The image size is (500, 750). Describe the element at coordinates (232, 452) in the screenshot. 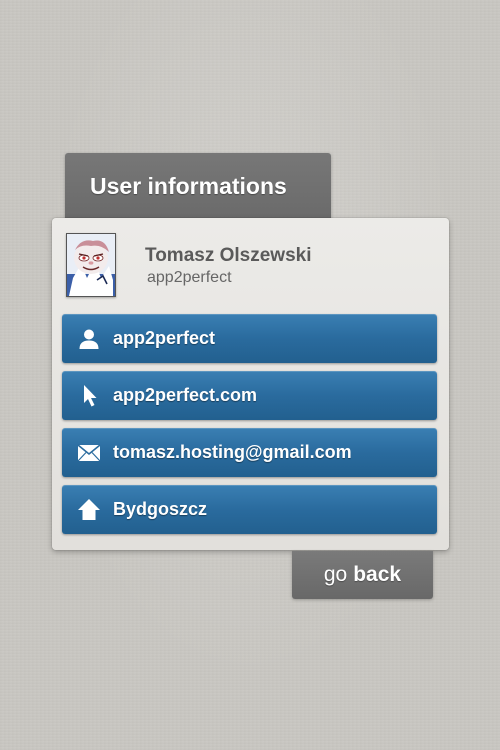

I see `detail-label: tomasz.hosting@gmail.com` at that location.